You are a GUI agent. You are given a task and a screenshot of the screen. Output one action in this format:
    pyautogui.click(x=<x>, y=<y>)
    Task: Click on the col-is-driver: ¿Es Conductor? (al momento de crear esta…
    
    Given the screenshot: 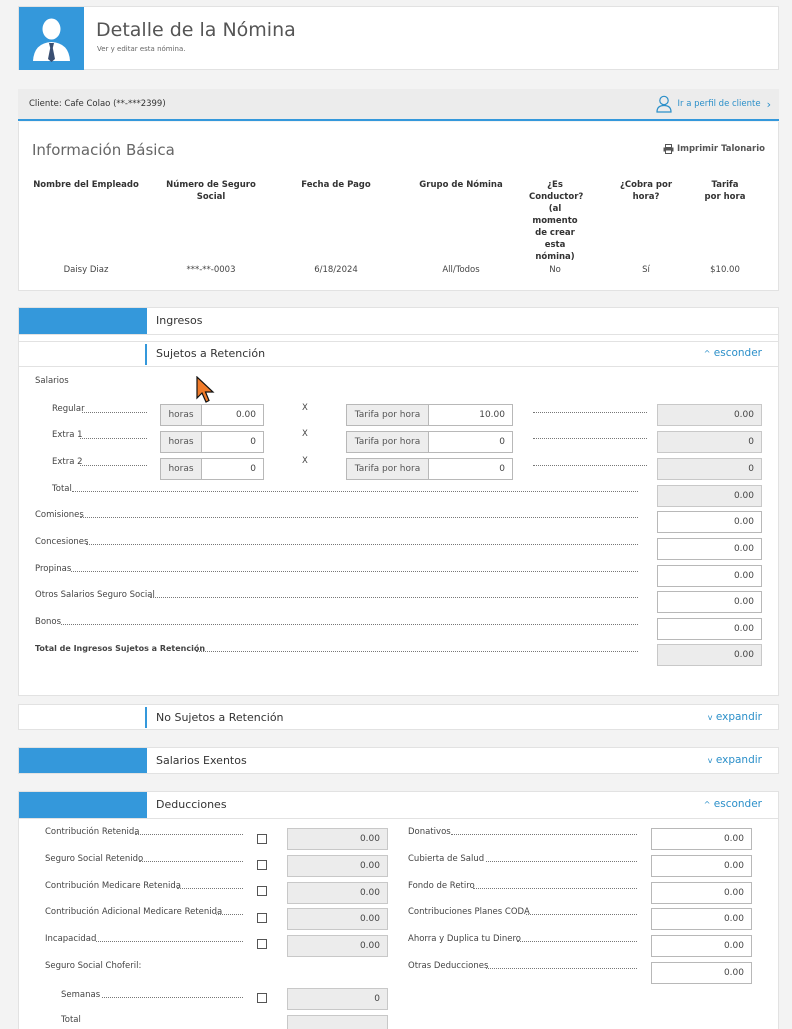 What is the action you would take?
    pyautogui.click(x=556, y=221)
    